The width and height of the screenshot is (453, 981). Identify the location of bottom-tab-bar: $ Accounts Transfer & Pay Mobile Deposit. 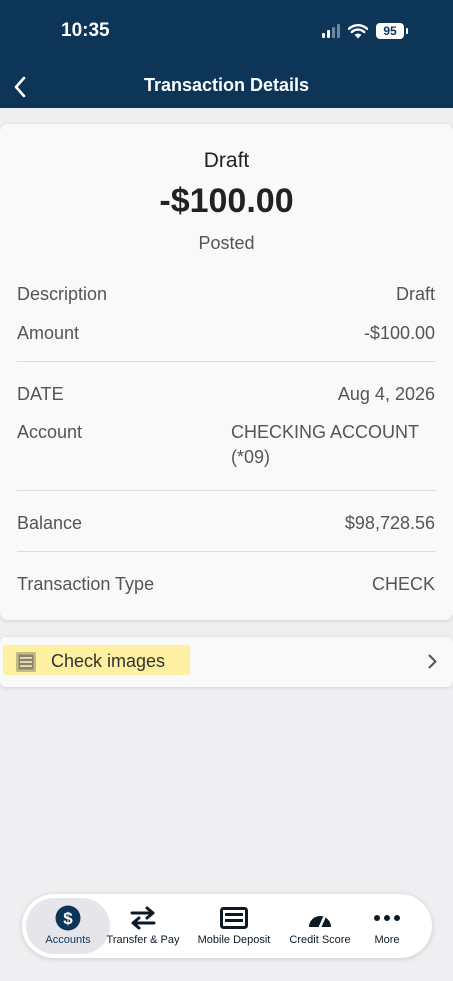
(227, 926).